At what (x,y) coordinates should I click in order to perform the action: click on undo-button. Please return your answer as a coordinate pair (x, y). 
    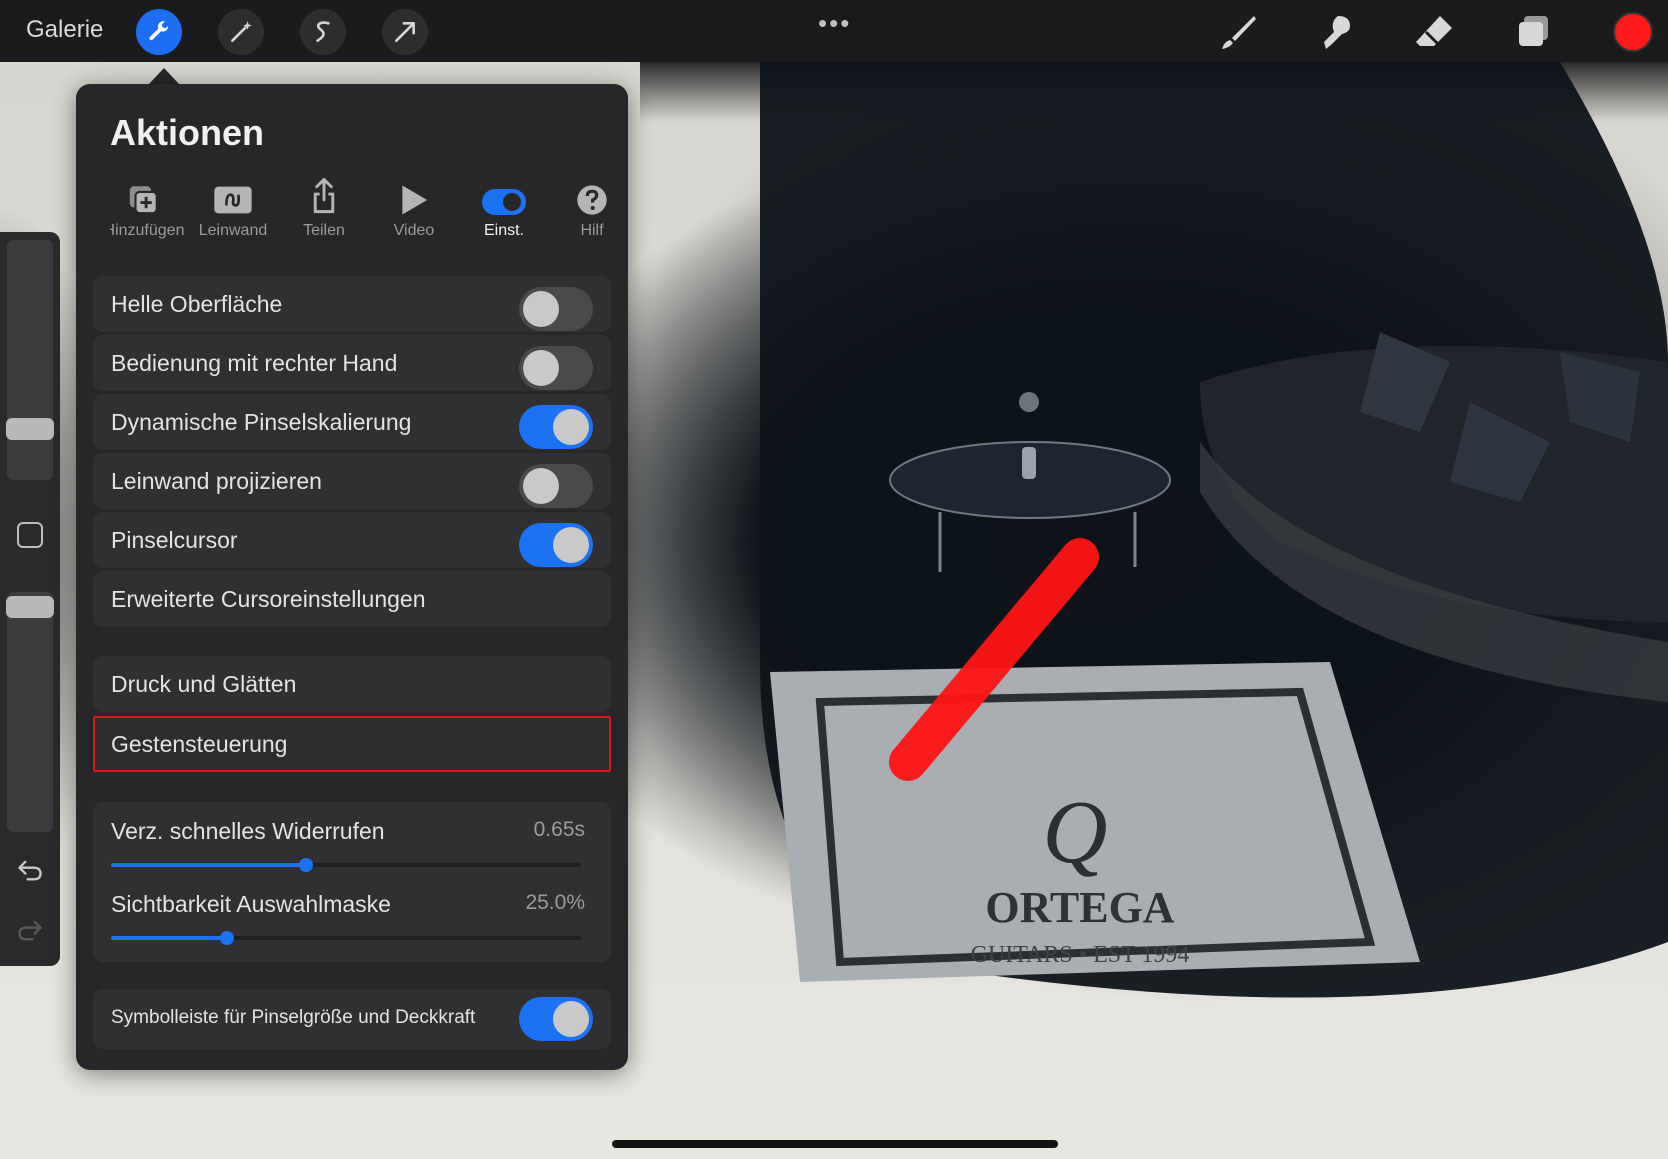
    Looking at the image, I should click on (30, 870).